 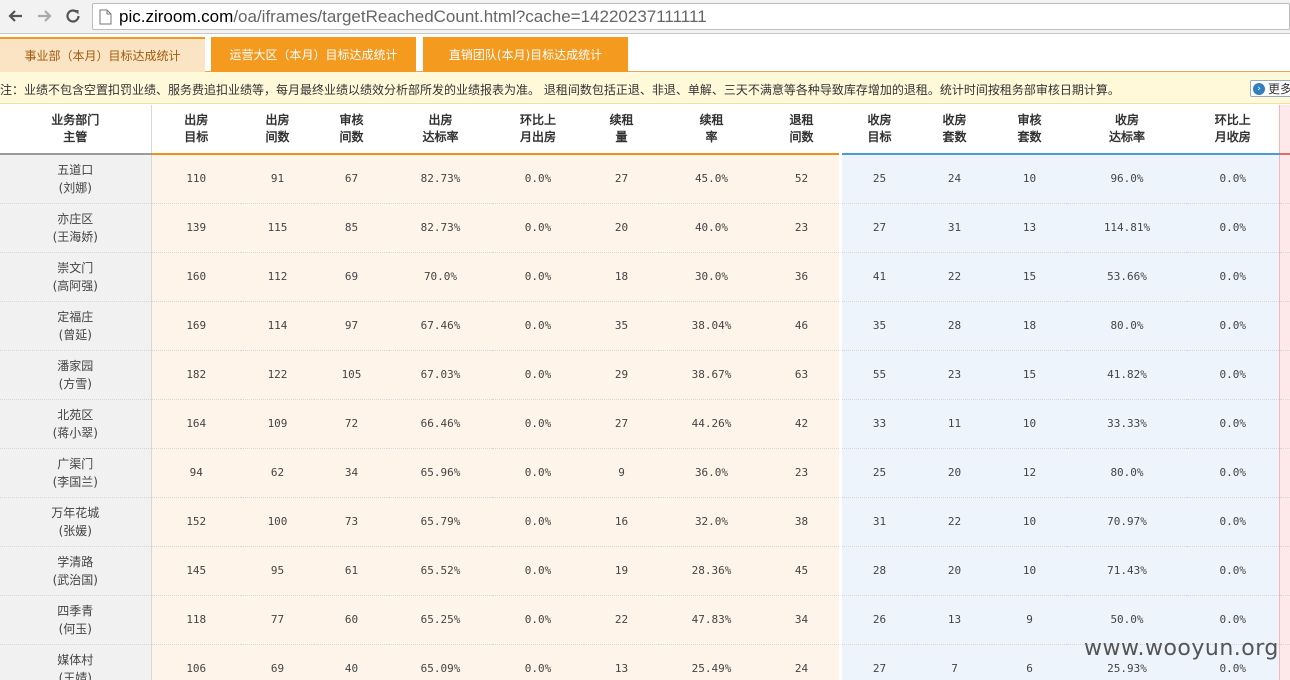 I want to click on table-cell: 27, so click(x=879, y=662).